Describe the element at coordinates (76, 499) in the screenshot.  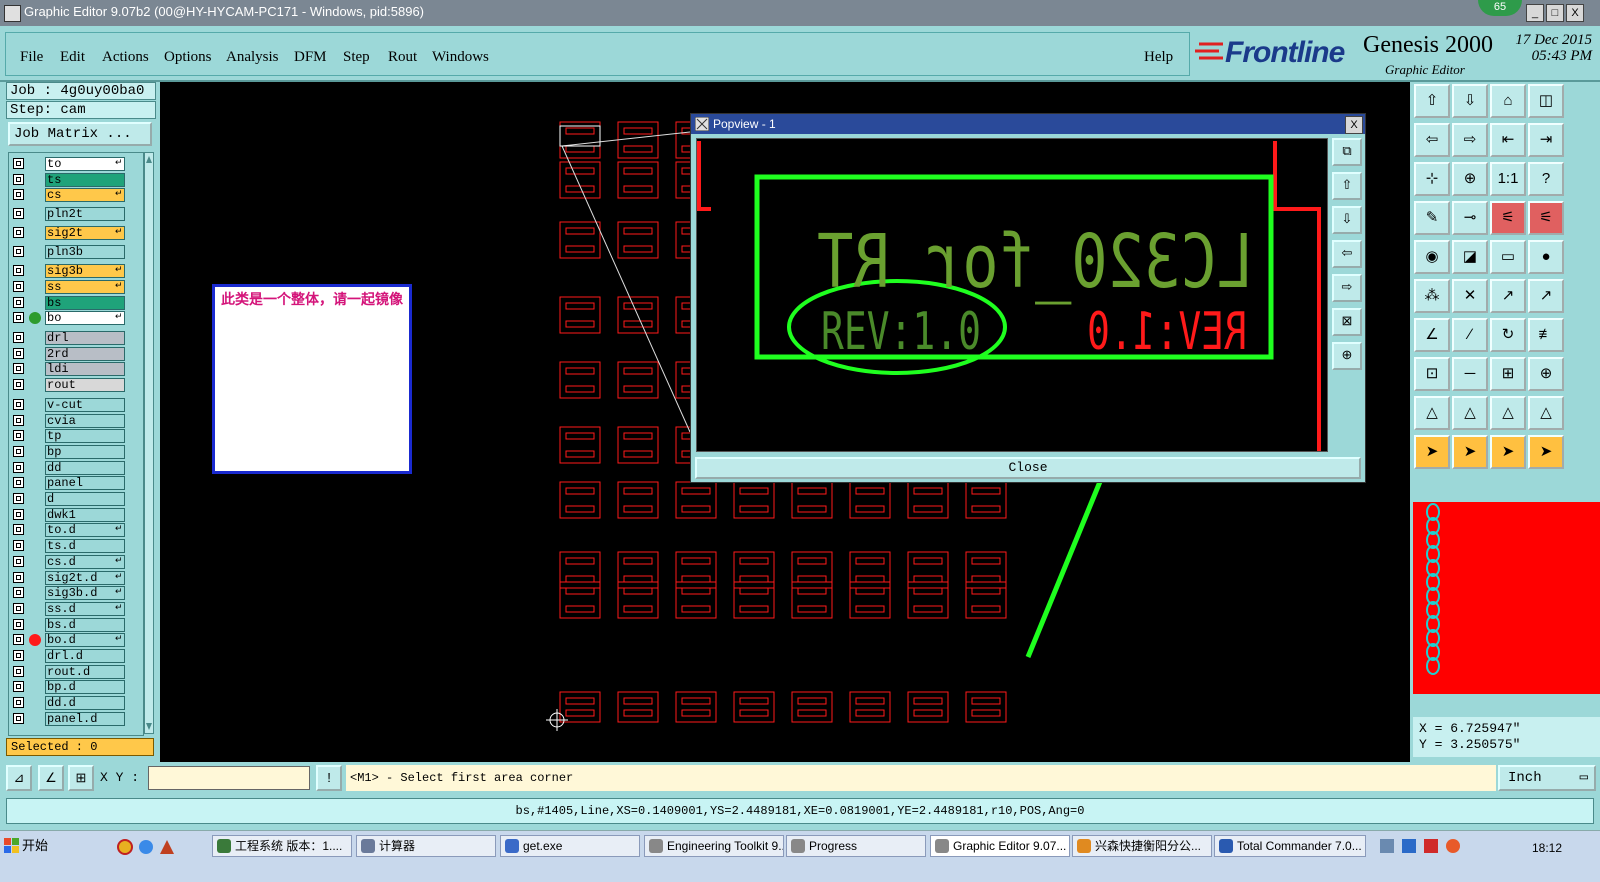
I see `layer-row: d` at that location.